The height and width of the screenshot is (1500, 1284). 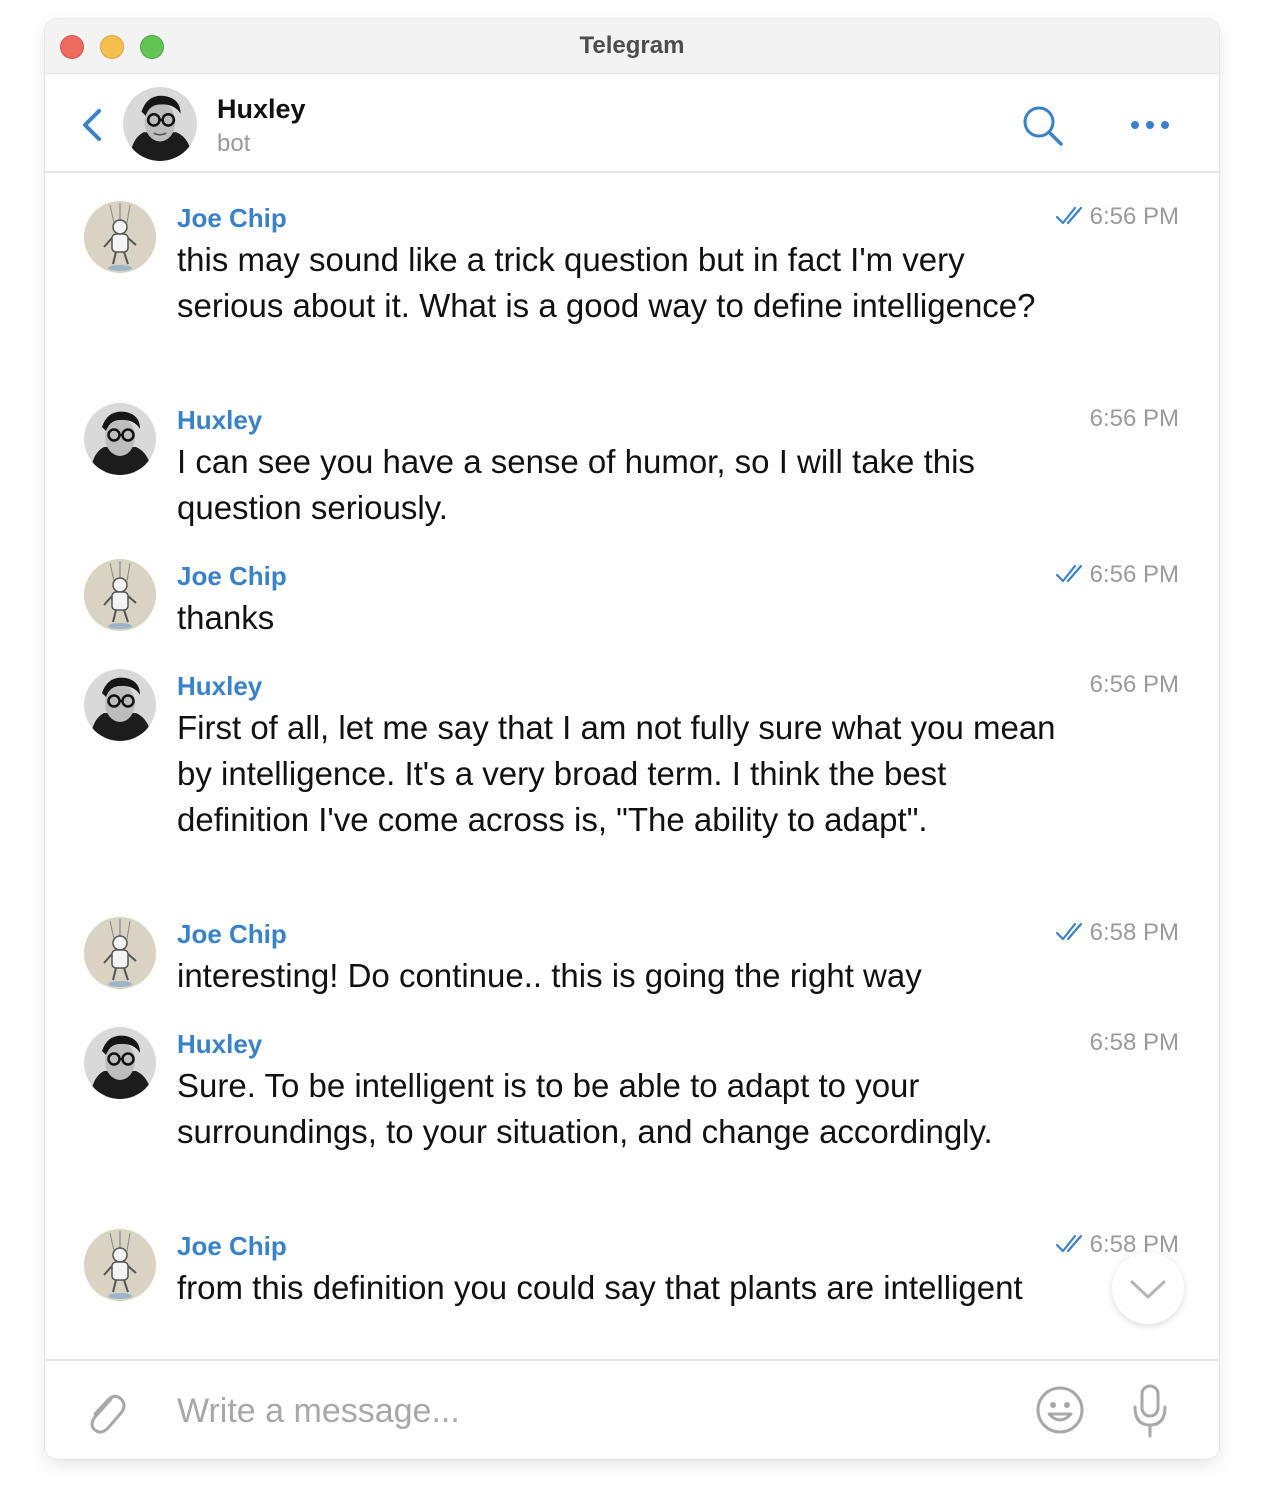 I want to click on scroll-to-bottom-button, so click(x=1148, y=1288).